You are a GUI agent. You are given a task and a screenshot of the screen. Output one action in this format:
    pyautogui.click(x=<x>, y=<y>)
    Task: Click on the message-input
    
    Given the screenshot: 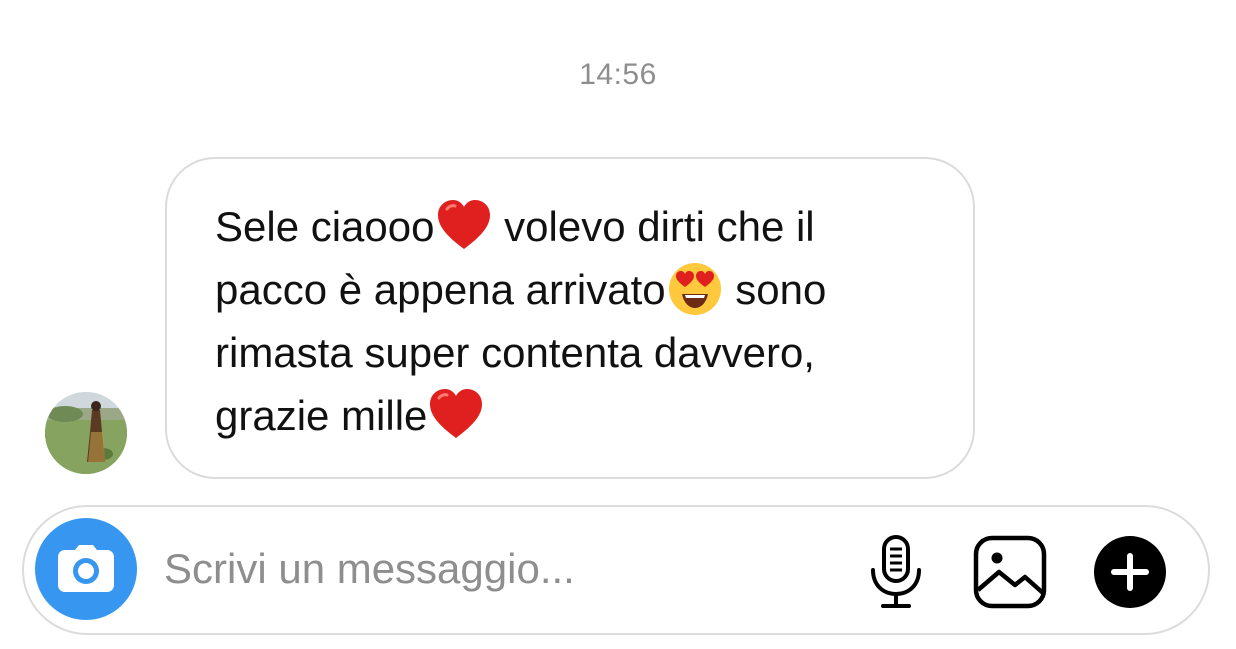 What is the action you would take?
    pyautogui.click(x=494, y=569)
    